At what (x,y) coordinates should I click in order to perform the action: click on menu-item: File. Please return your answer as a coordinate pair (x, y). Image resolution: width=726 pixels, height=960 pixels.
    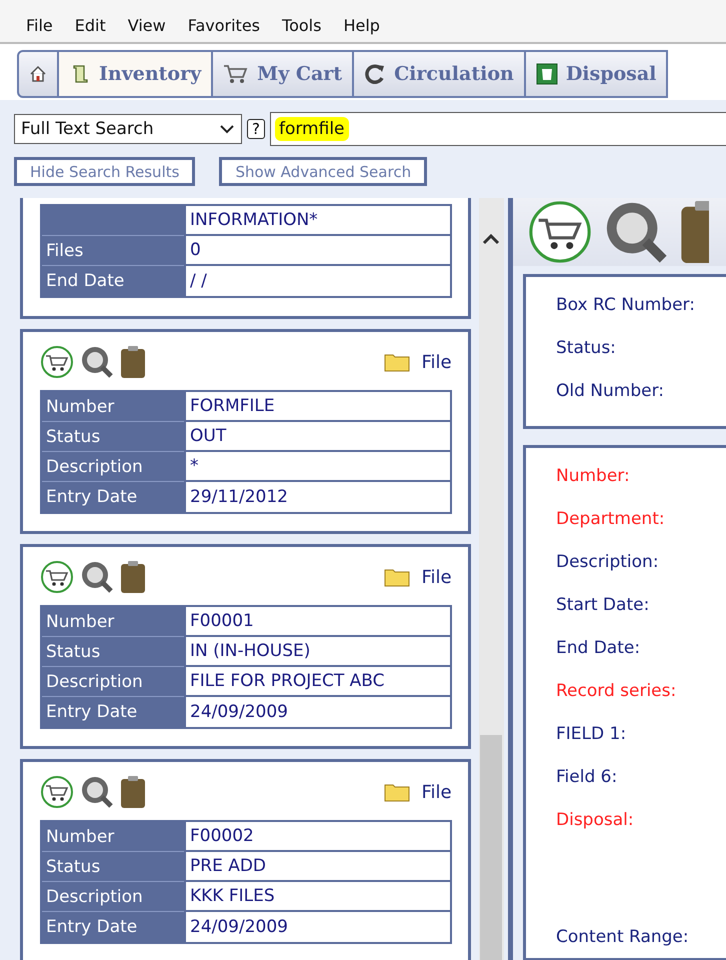
    Looking at the image, I should click on (39, 25).